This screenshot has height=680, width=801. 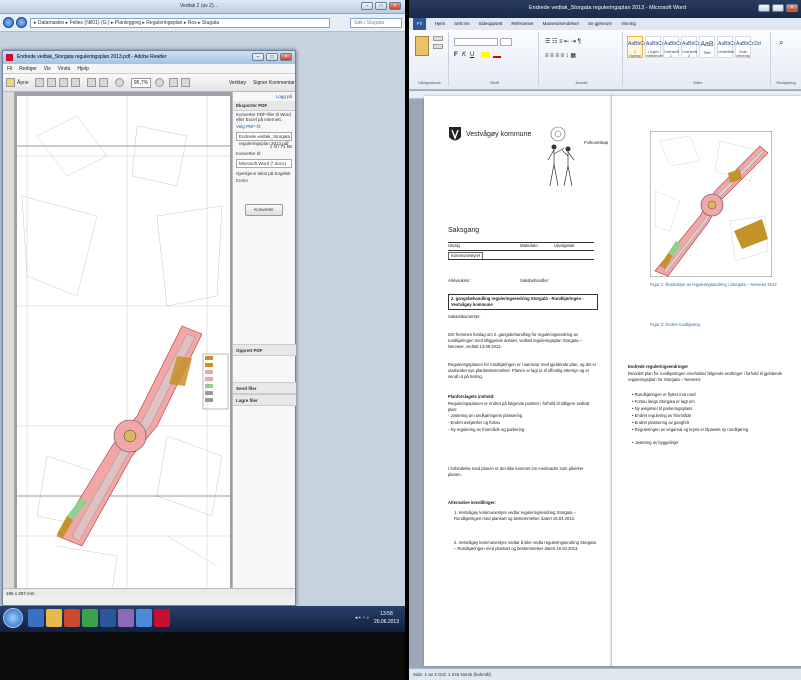 I want to click on pdf-maximize-button: □, so click(x=272, y=57).